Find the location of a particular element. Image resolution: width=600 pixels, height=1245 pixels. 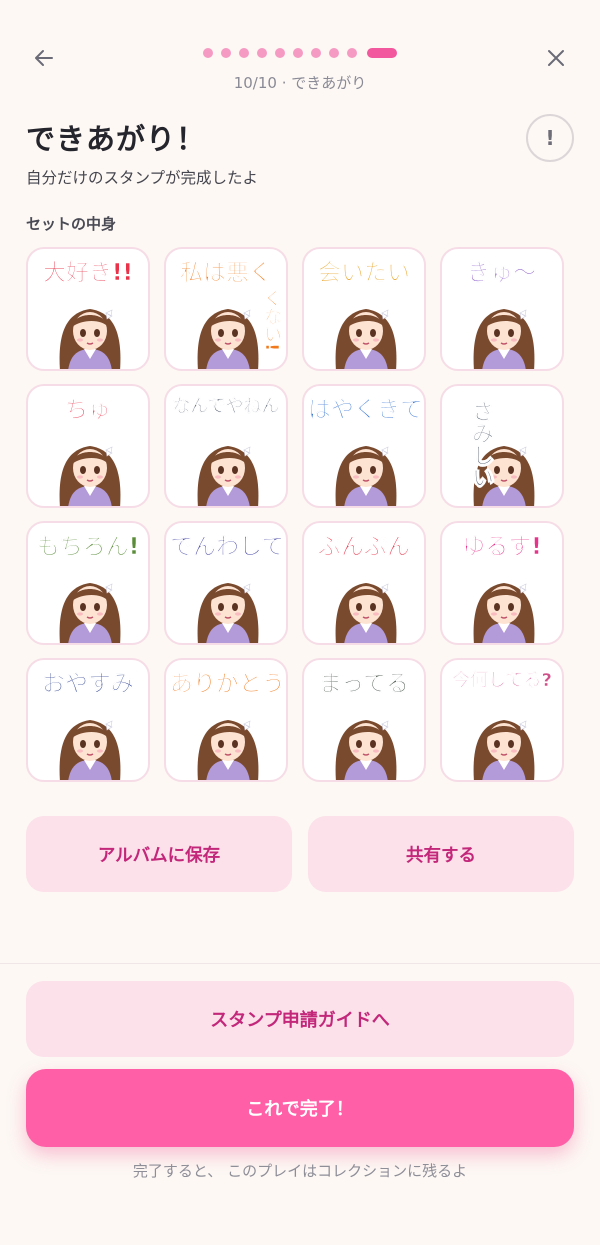

sticker-tile: ありがとう is located at coordinates (226, 720).